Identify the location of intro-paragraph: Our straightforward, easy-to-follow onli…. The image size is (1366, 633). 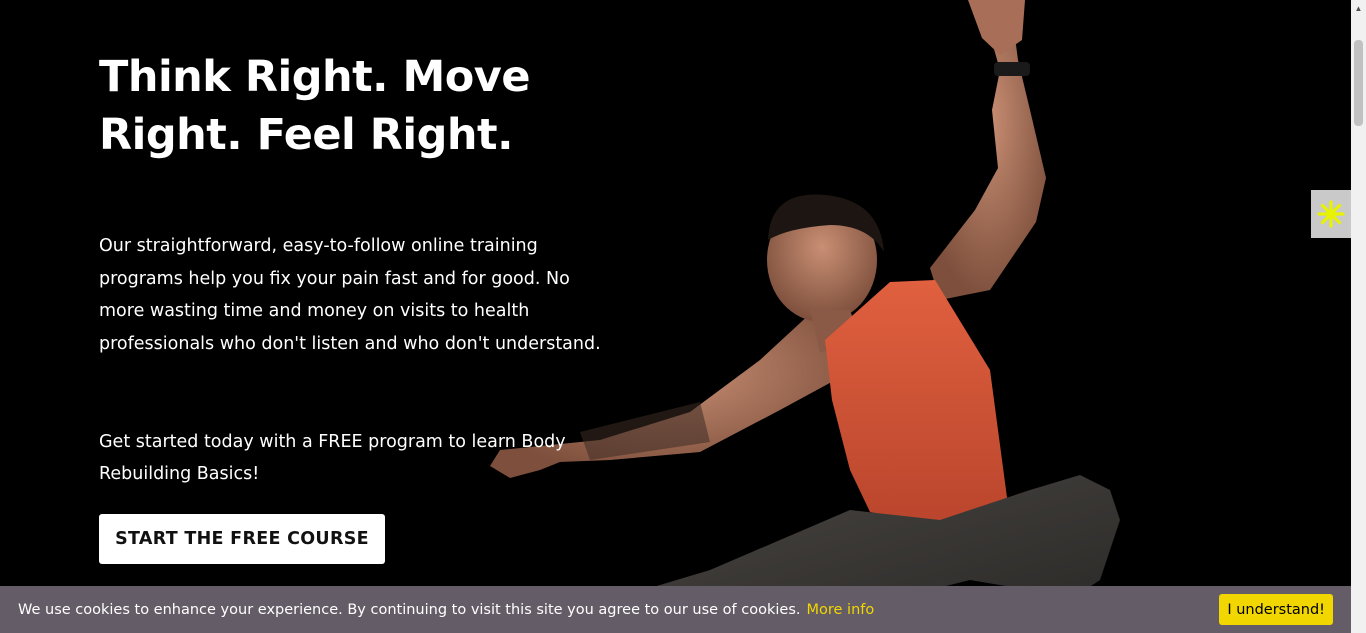
(350, 295).